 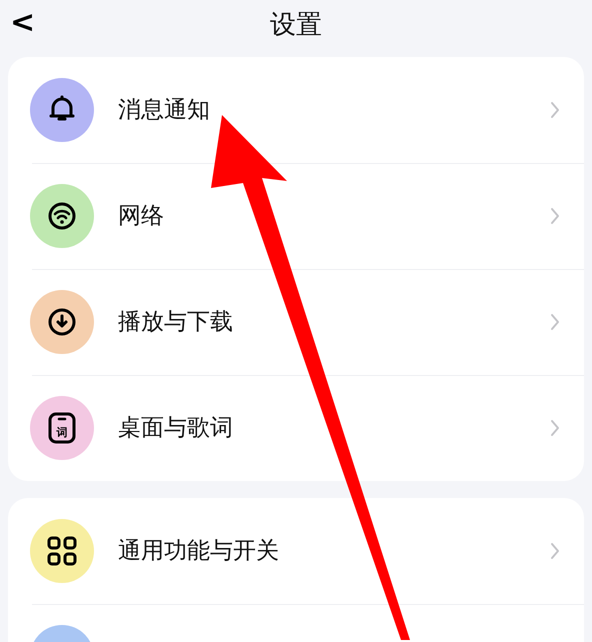 What do you see at coordinates (334, 551) in the screenshot?
I see `setting-label: 通用功能与开关` at bounding box center [334, 551].